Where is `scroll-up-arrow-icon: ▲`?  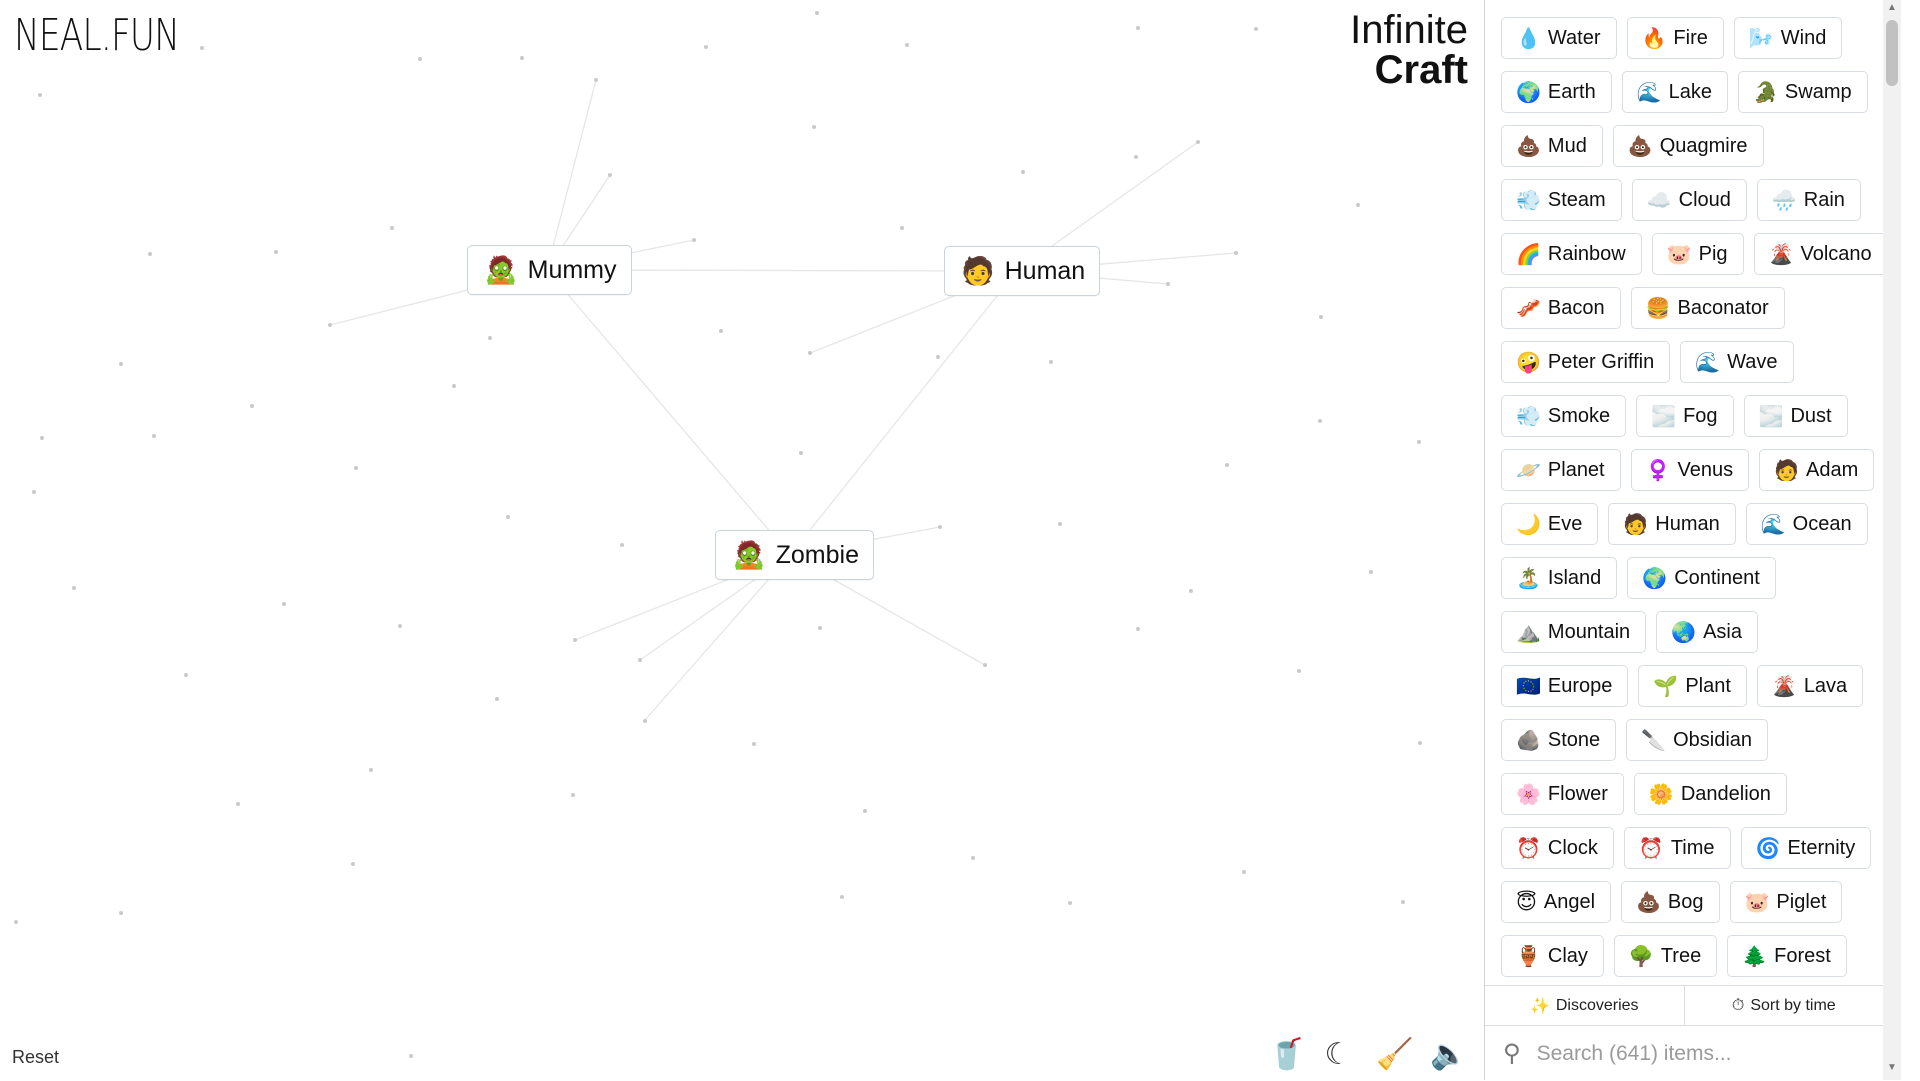
scroll-up-arrow-icon: ▲ is located at coordinates (1892, 10).